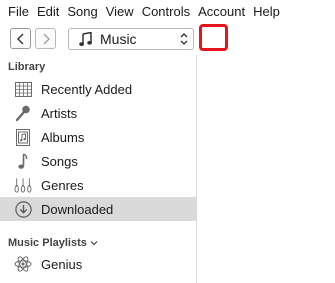 Image resolution: width=335 pixels, height=283 pixels. Describe the element at coordinates (59, 161) in the screenshot. I see `sidebar-item-label: Songs` at that location.